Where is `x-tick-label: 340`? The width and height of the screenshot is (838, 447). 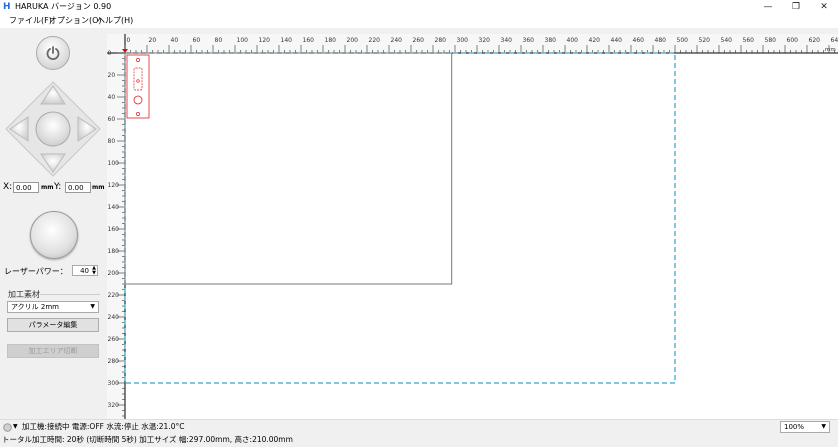 x-tick-label: 340 is located at coordinates (507, 40).